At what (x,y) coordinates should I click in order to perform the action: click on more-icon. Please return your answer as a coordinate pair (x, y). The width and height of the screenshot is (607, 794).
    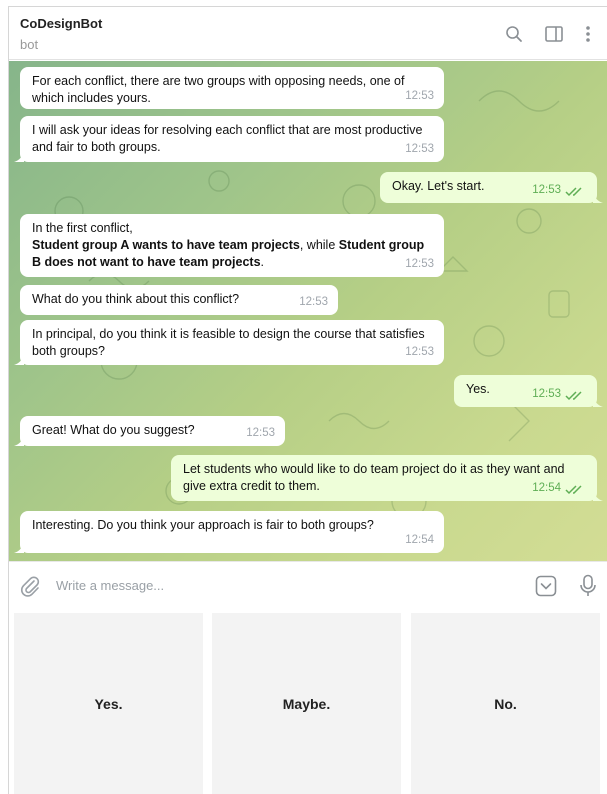
    Looking at the image, I should click on (588, 34).